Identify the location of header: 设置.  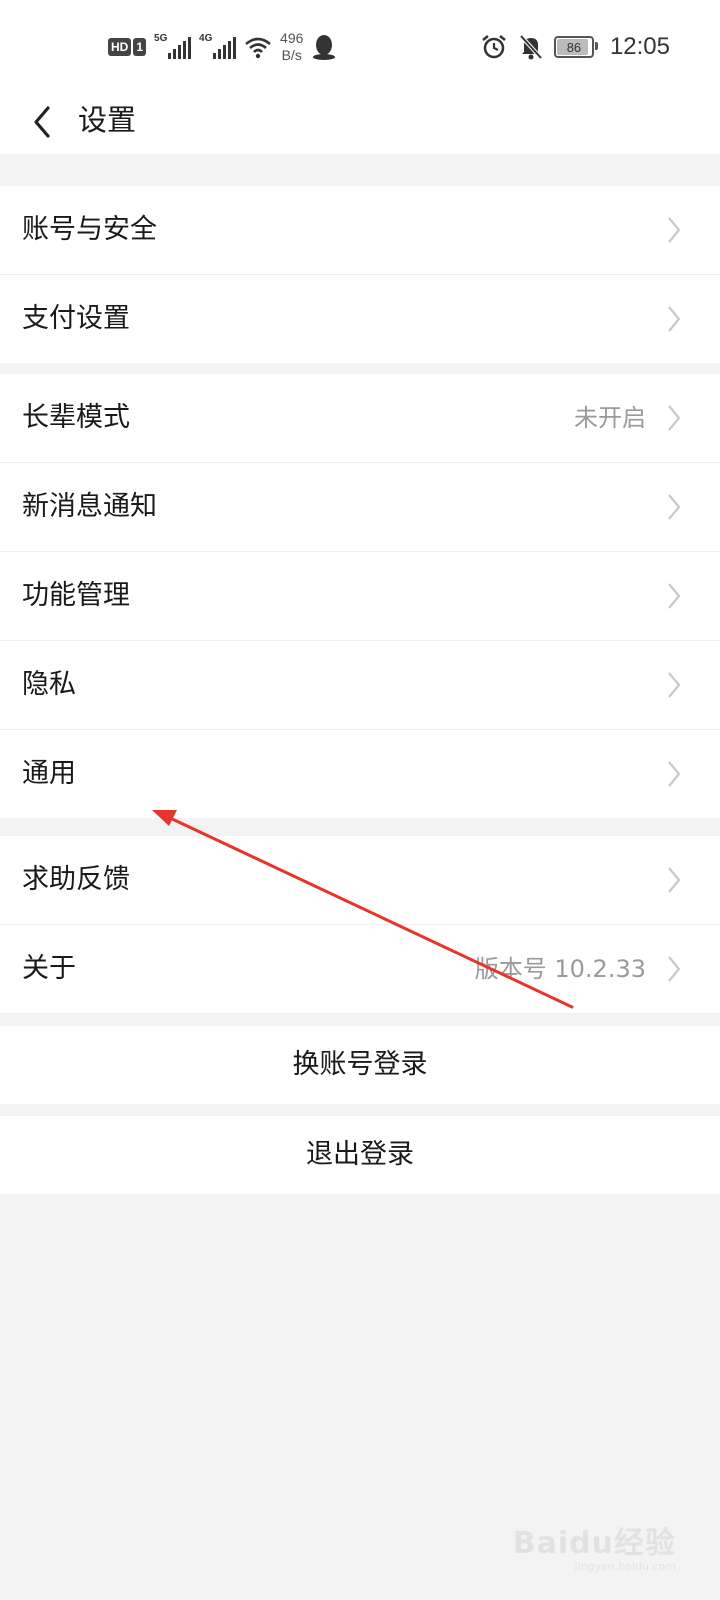
(360, 120).